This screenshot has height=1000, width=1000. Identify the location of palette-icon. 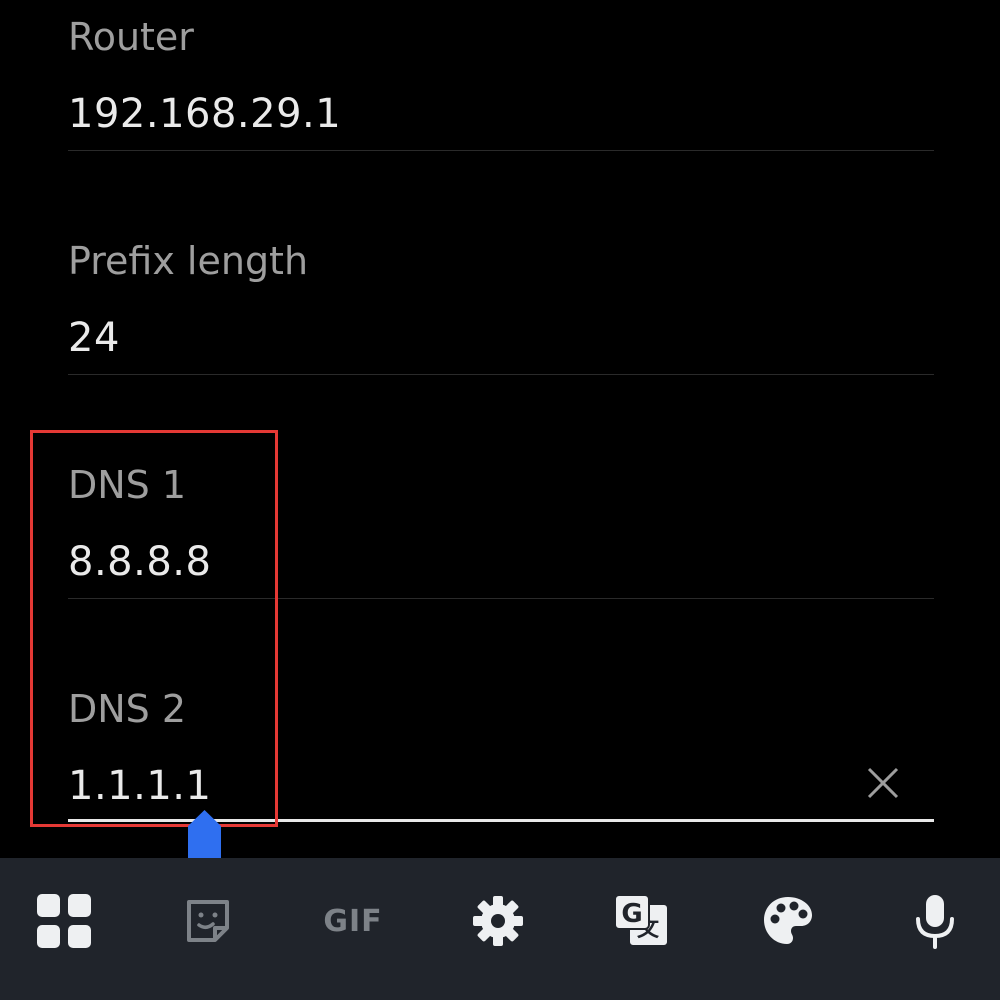
(788, 920).